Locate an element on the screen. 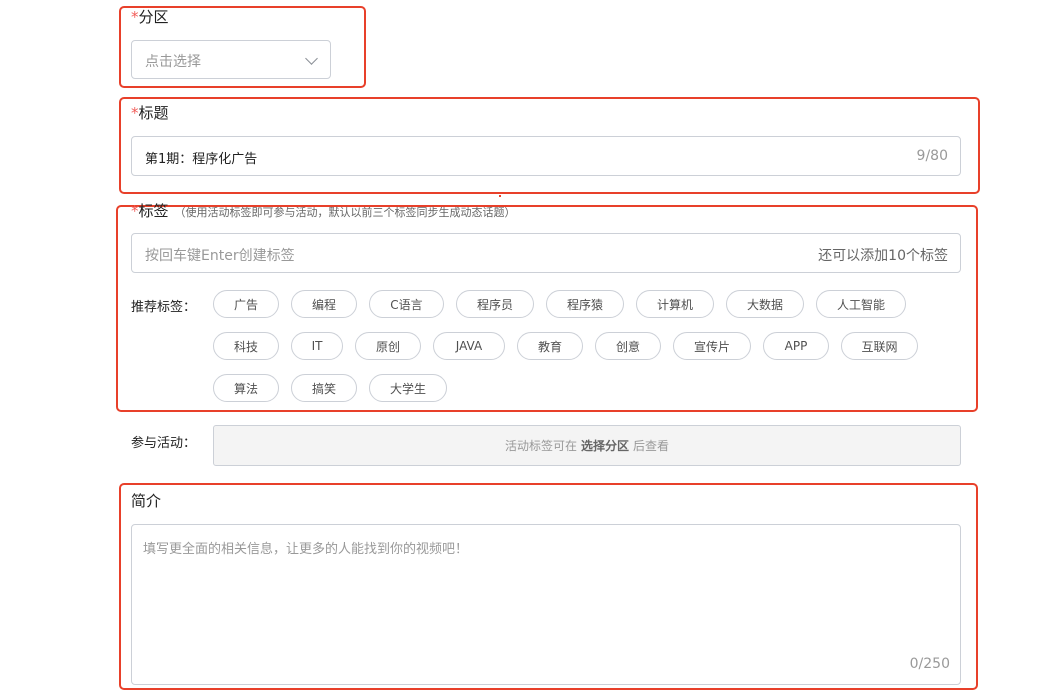  recommended-tag: 程序猿 is located at coordinates (585, 304).